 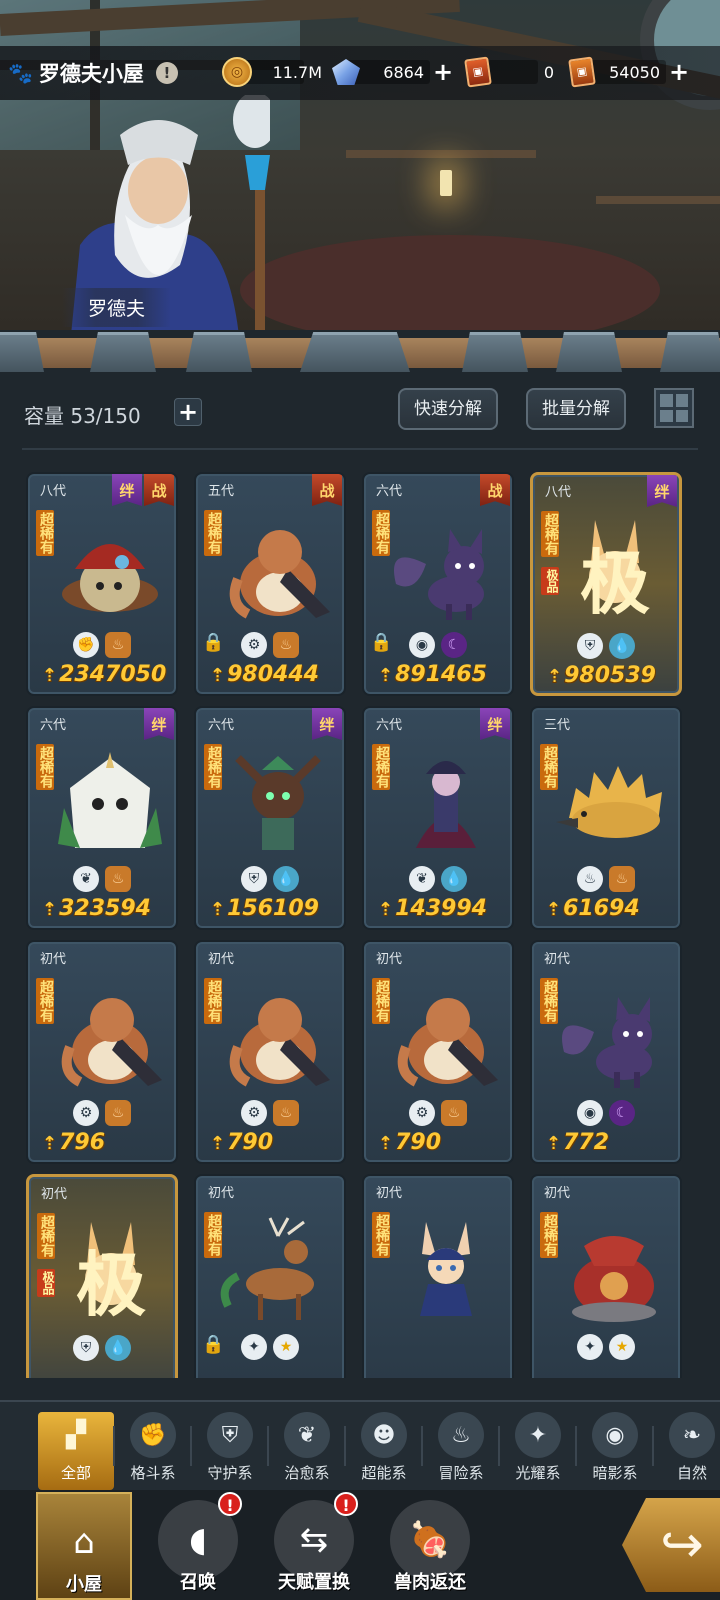 I want to click on tab-eye: ◉ 暗影系, so click(x=615, y=1451).